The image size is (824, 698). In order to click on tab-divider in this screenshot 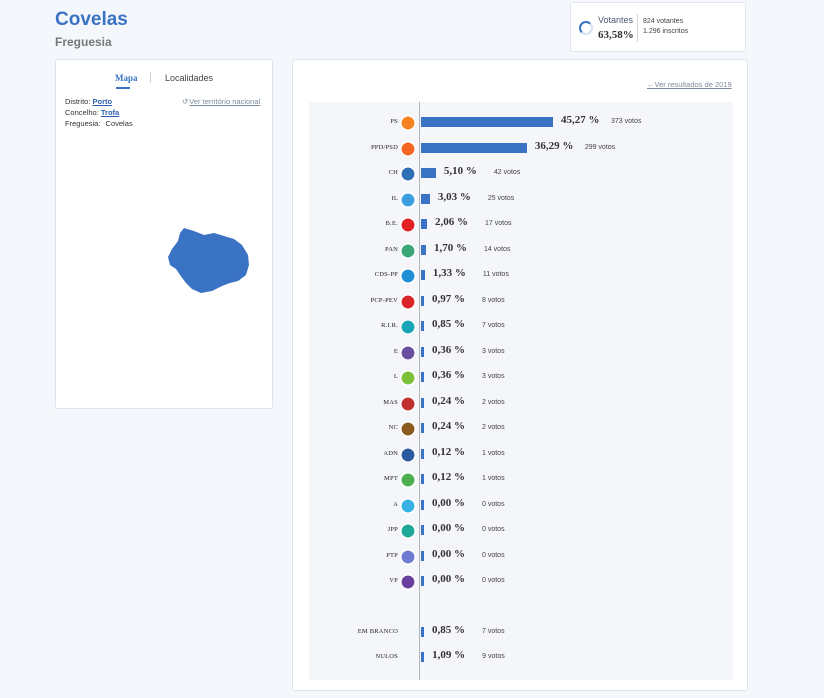, I will do `click(150, 77)`.